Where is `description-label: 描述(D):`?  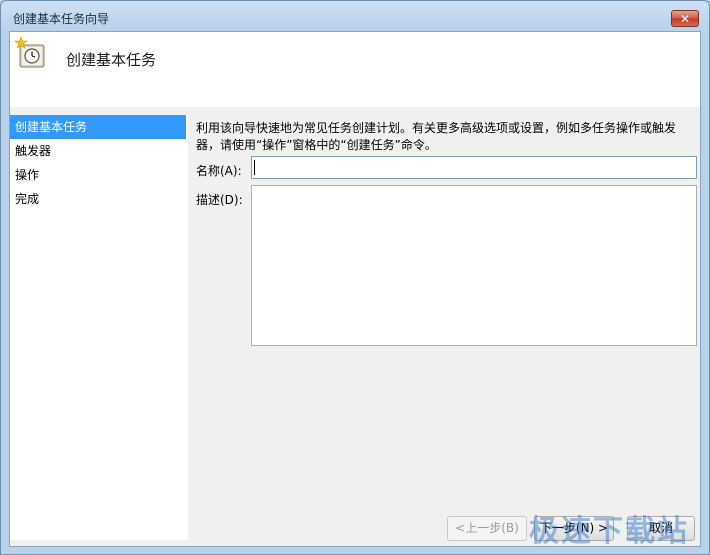
description-label: 描述(D): is located at coordinates (219, 200).